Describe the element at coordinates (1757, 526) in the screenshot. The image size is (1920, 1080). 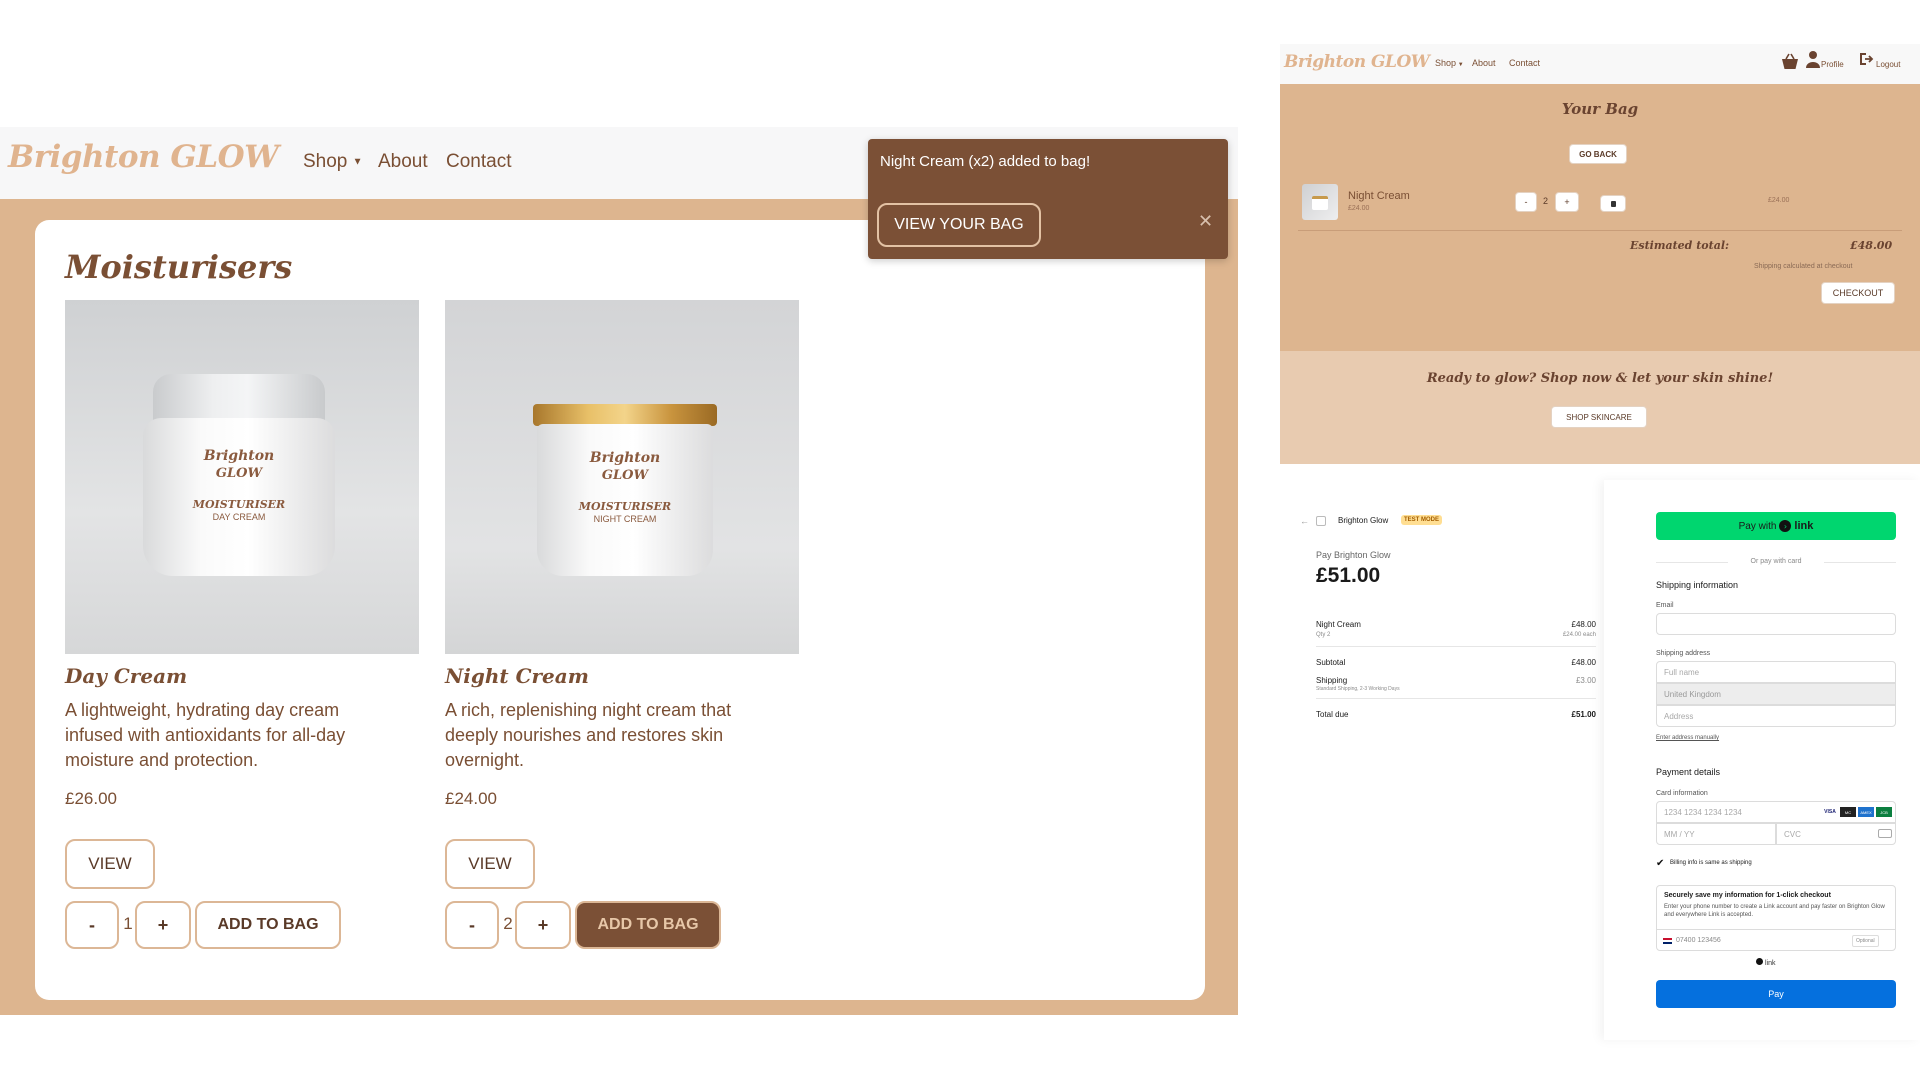
I see `pay-with-label: Pay with` at that location.